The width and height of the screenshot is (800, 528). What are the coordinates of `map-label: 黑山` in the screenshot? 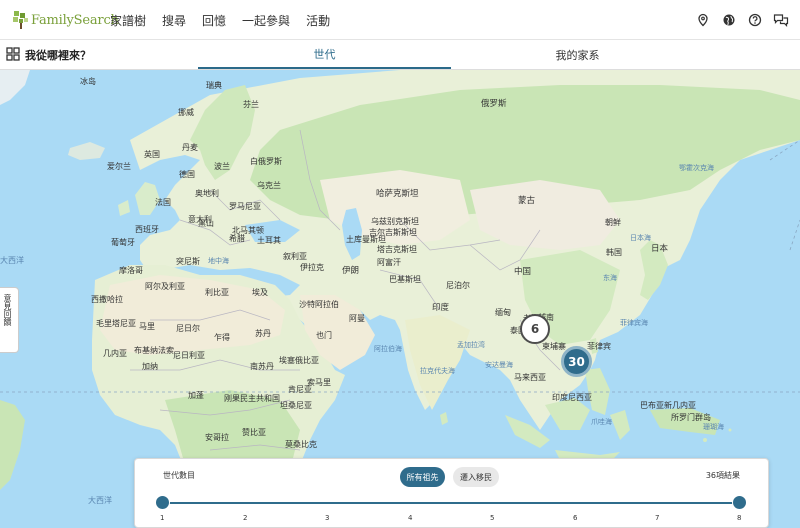 It's located at (206, 223).